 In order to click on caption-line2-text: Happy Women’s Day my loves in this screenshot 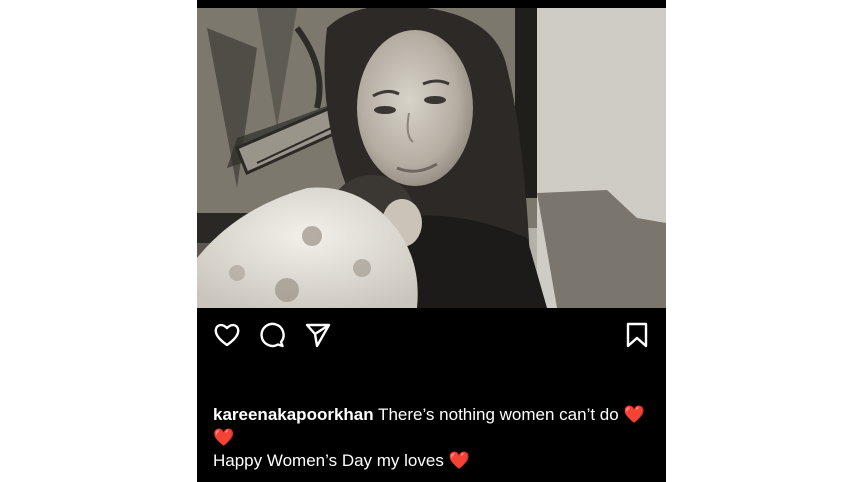, I will do `click(331, 460)`.